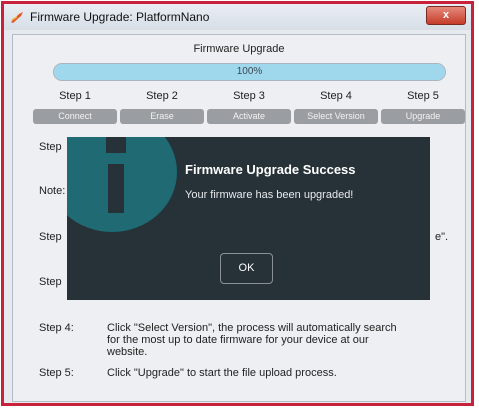 The height and width of the screenshot is (410, 479). I want to click on step-4-label: Step 4, so click(336, 96).